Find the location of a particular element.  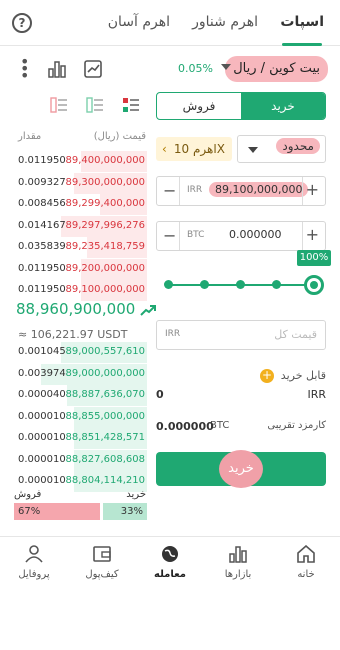

layout-bids-icon is located at coordinates (95, 105).